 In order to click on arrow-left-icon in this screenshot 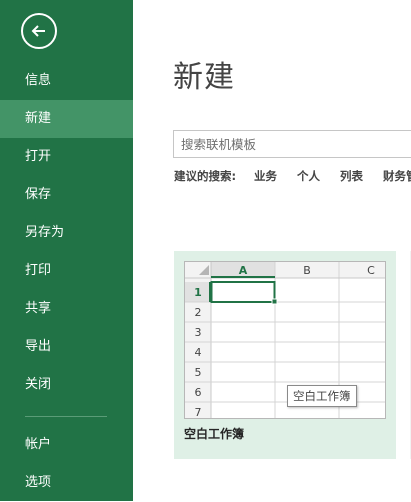, I will do `click(38, 31)`.